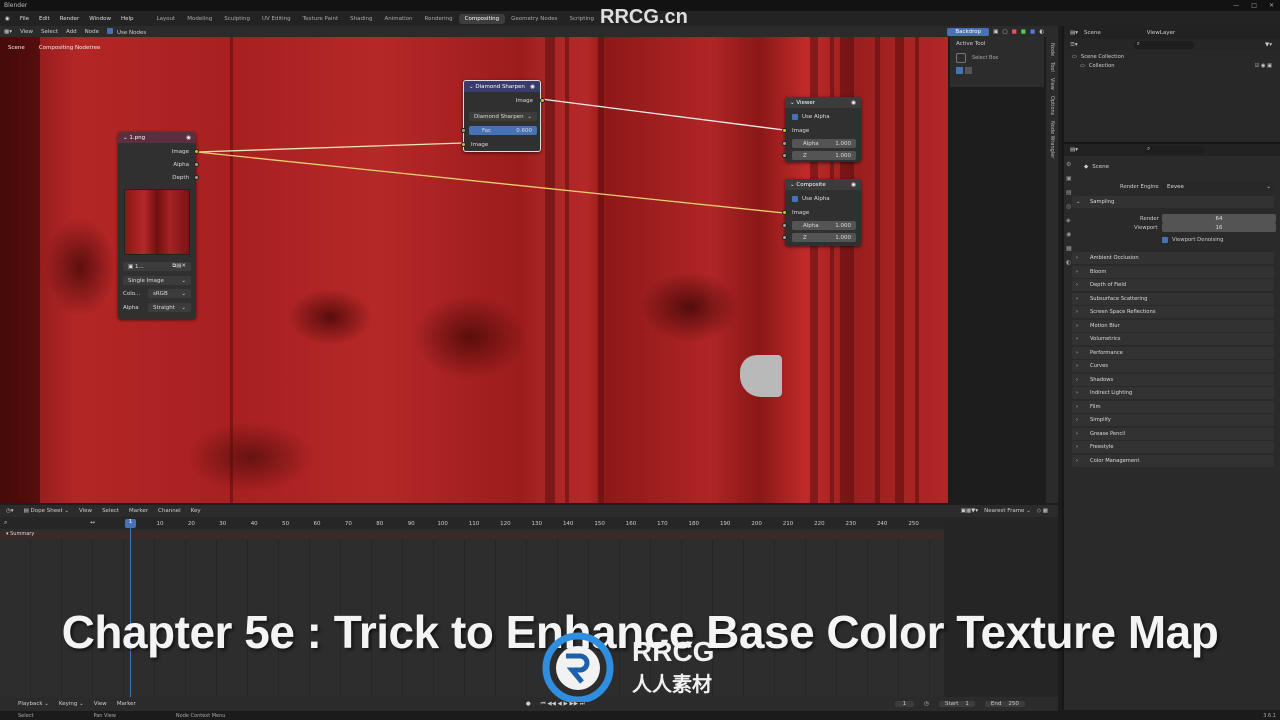  What do you see at coordinates (1173, 312) in the screenshot?
I see `section-screen-space-reflections: › Screen Space Reflections` at bounding box center [1173, 312].